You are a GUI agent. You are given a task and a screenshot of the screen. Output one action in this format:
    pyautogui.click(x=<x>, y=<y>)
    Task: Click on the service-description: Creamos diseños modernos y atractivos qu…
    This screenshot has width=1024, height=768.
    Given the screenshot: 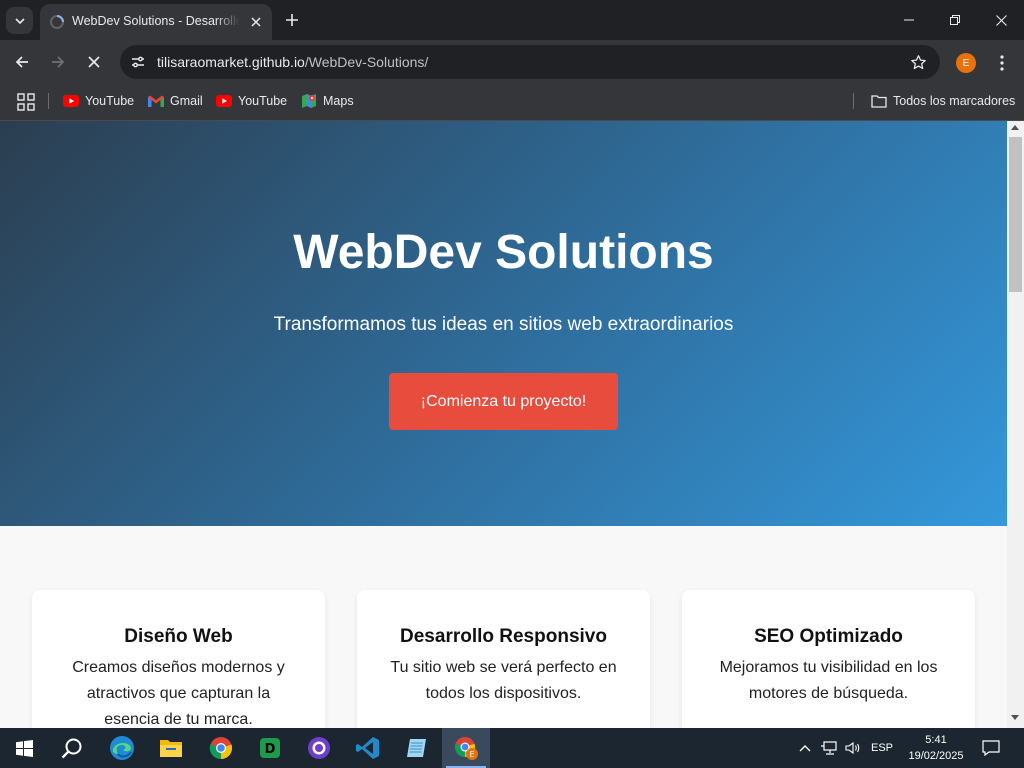 What is the action you would take?
    pyautogui.click(x=178, y=693)
    